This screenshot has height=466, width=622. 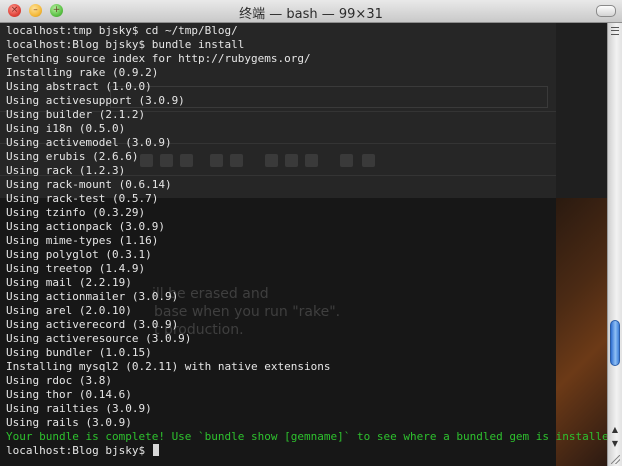 What do you see at coordinates (82, 72) in the screenshot?
I see `terminal-line: Installing rake (0.9.2)` at bounding box center [82, 72].